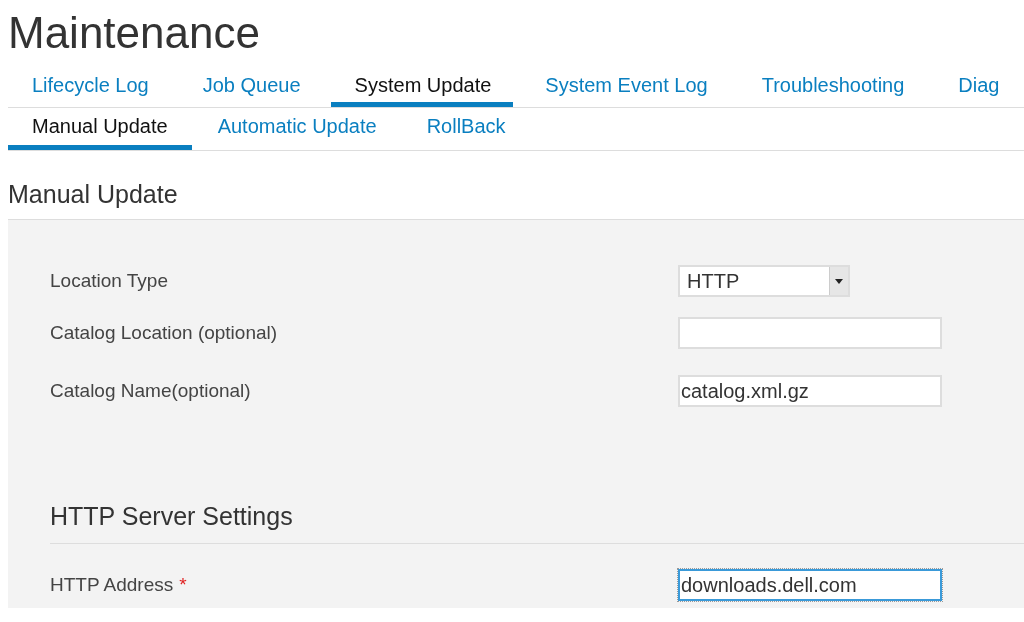 The height and width of the screenshot is (622, 1024). Describe the element at coordinates (832, 86) in the screenshot. I see `tab: Troubleshooting` at that location.